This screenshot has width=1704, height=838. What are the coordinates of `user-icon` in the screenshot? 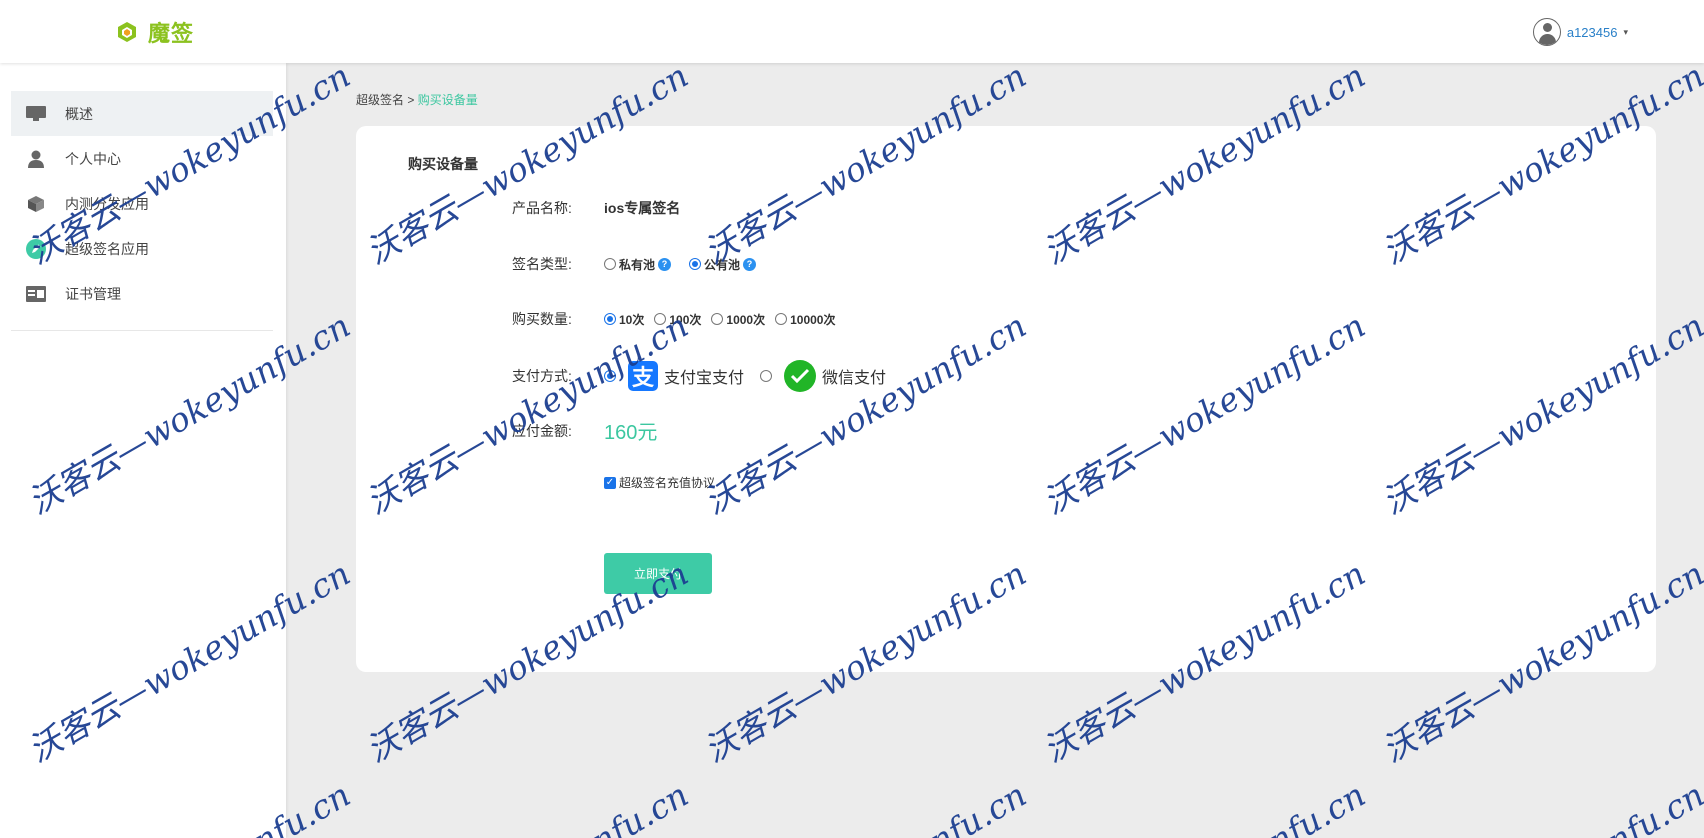 It's located at (36, 159).